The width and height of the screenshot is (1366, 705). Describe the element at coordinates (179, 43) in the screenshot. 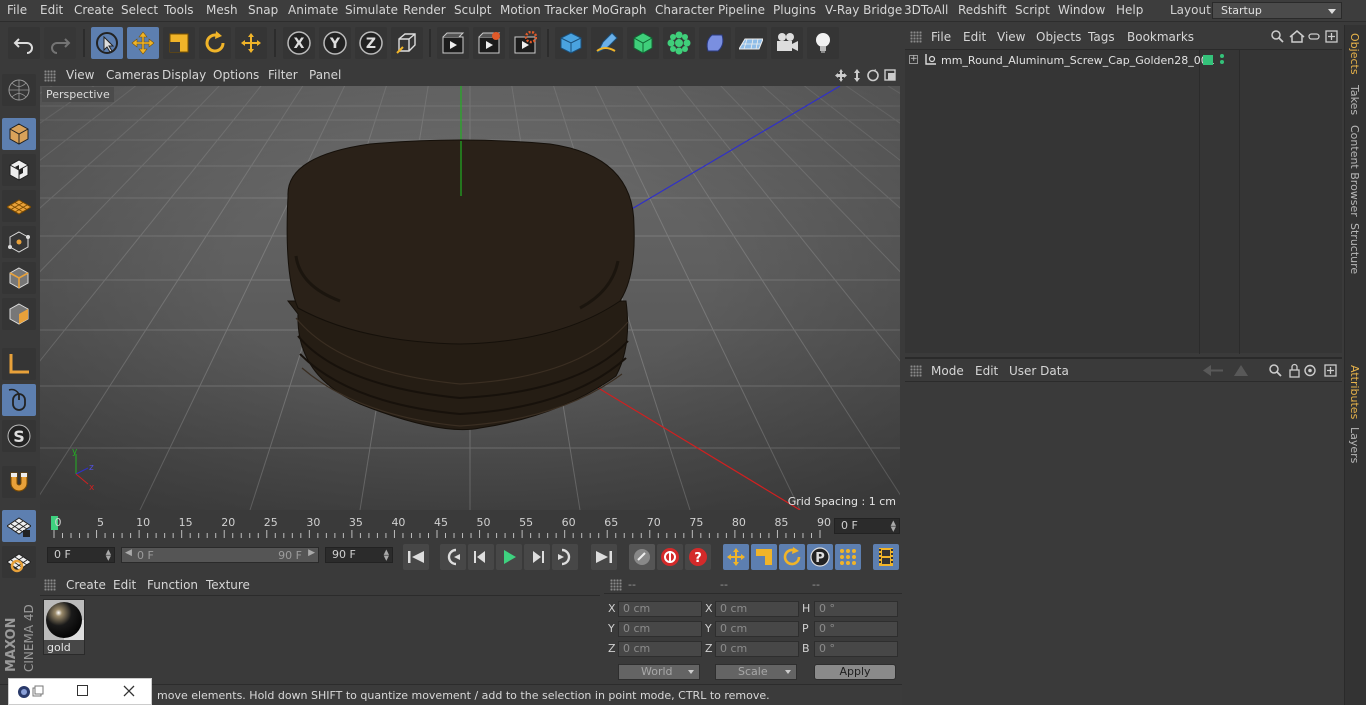

I see `scale-icon` at that location.